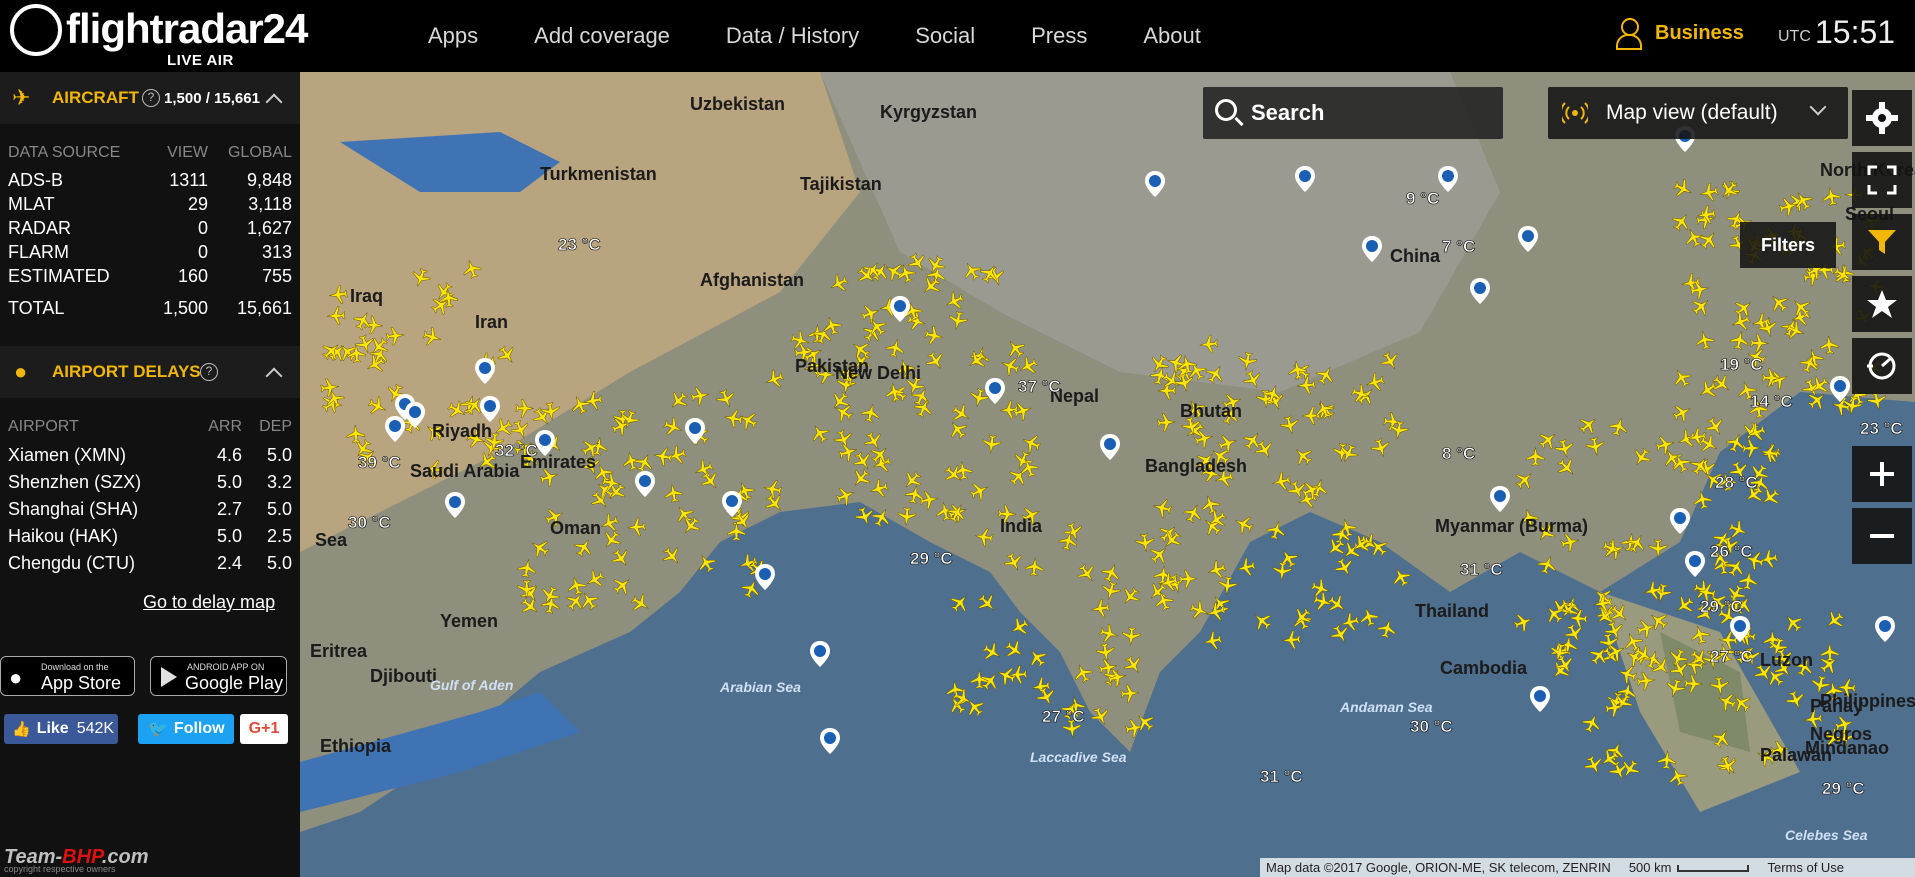 The image size is (1915, 877). I want to click on history-icon, so click(1881, 366).